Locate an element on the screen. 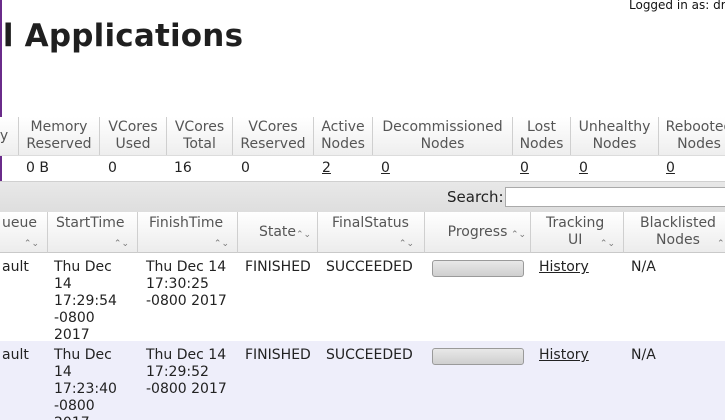 This screenshot has width=725, height=420. metrics-header-active-nodes: Active Nodes is located at coordinates (343, 136).